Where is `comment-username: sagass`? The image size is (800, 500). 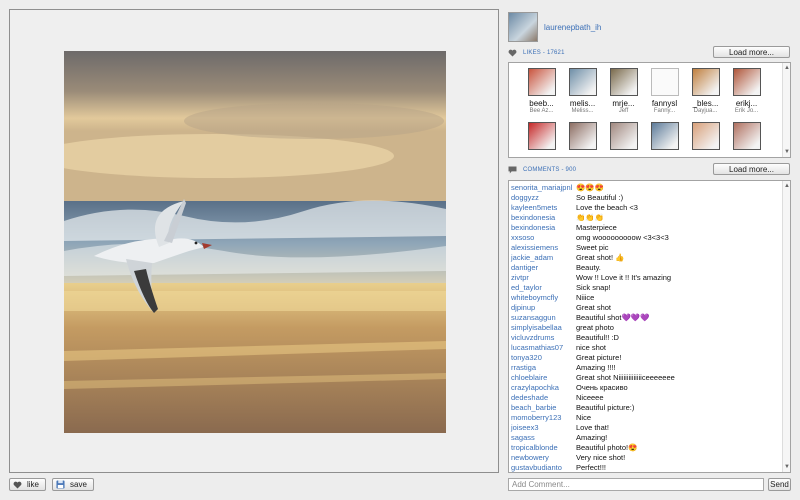
comment-username: sagass is located at coordinates (542, 438).